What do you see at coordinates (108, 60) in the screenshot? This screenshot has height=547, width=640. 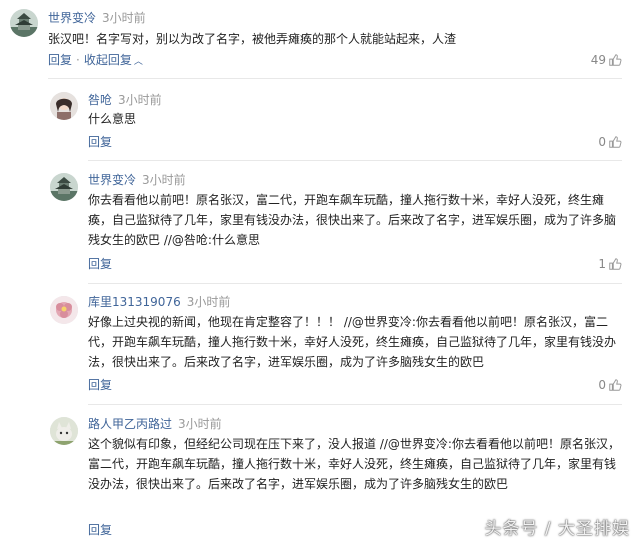 I see `collapse-replies-button: 收起回复` at bounding box center [108, 60].